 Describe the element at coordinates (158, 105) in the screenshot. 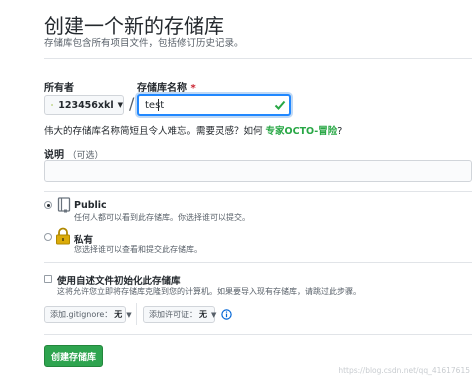

I see `text-cursor` at that location.